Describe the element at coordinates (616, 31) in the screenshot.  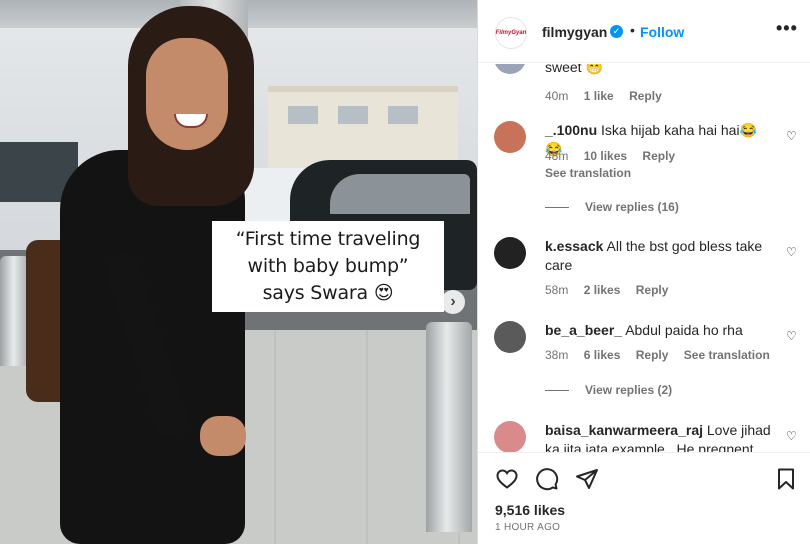
I see `verified-badge-icon: ✓` at that location.